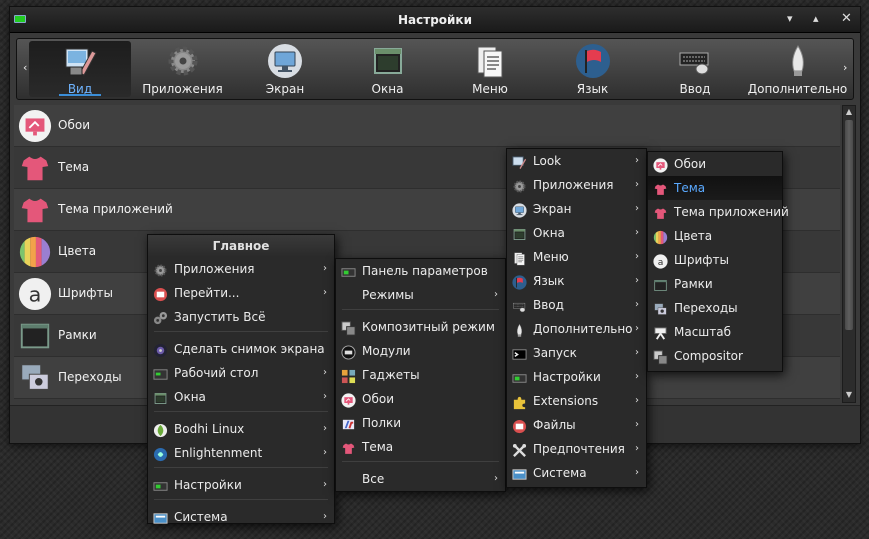 Image resolution: width=869 pixels, height=539 pixels. What do you see at coordinates (849, 225) in the screenshot?
I see `scroll-thumb` at bounding box center [849, 225].